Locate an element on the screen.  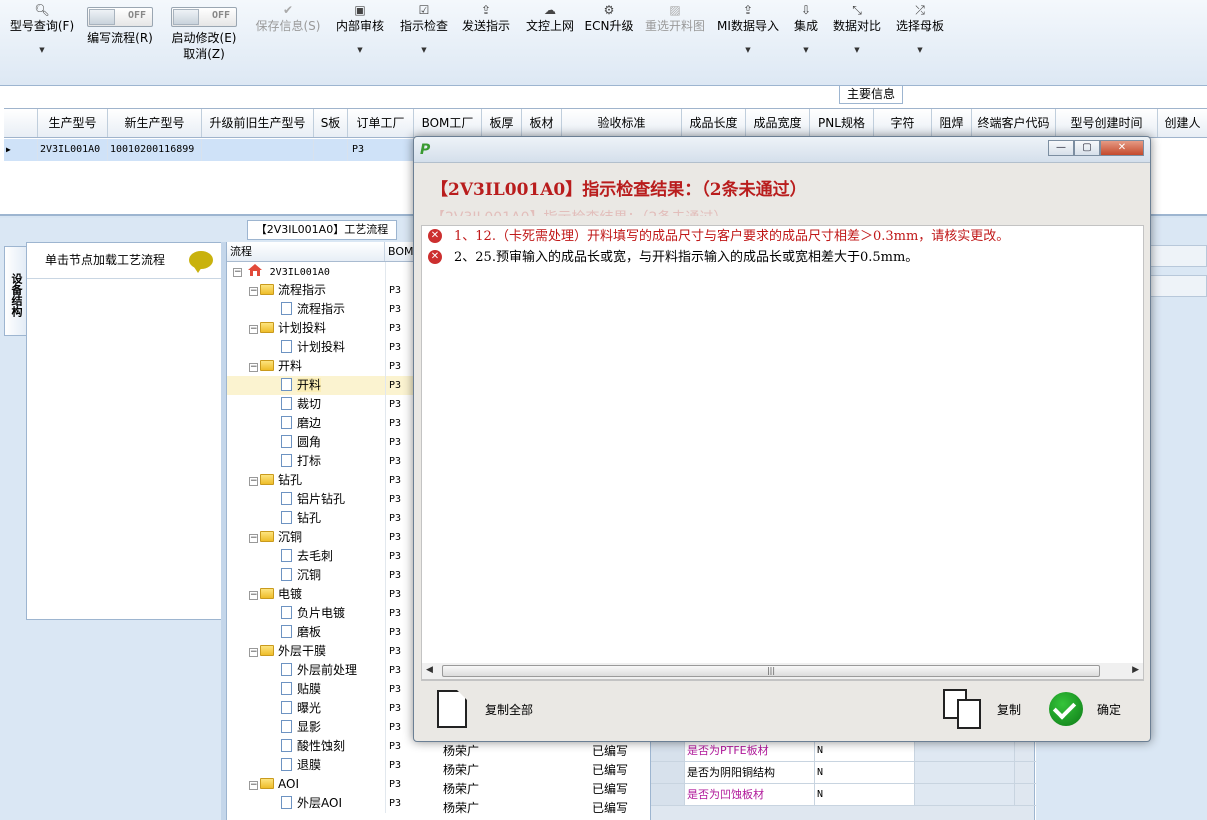
col-header: 字符 is located at coordinates (903, 123).